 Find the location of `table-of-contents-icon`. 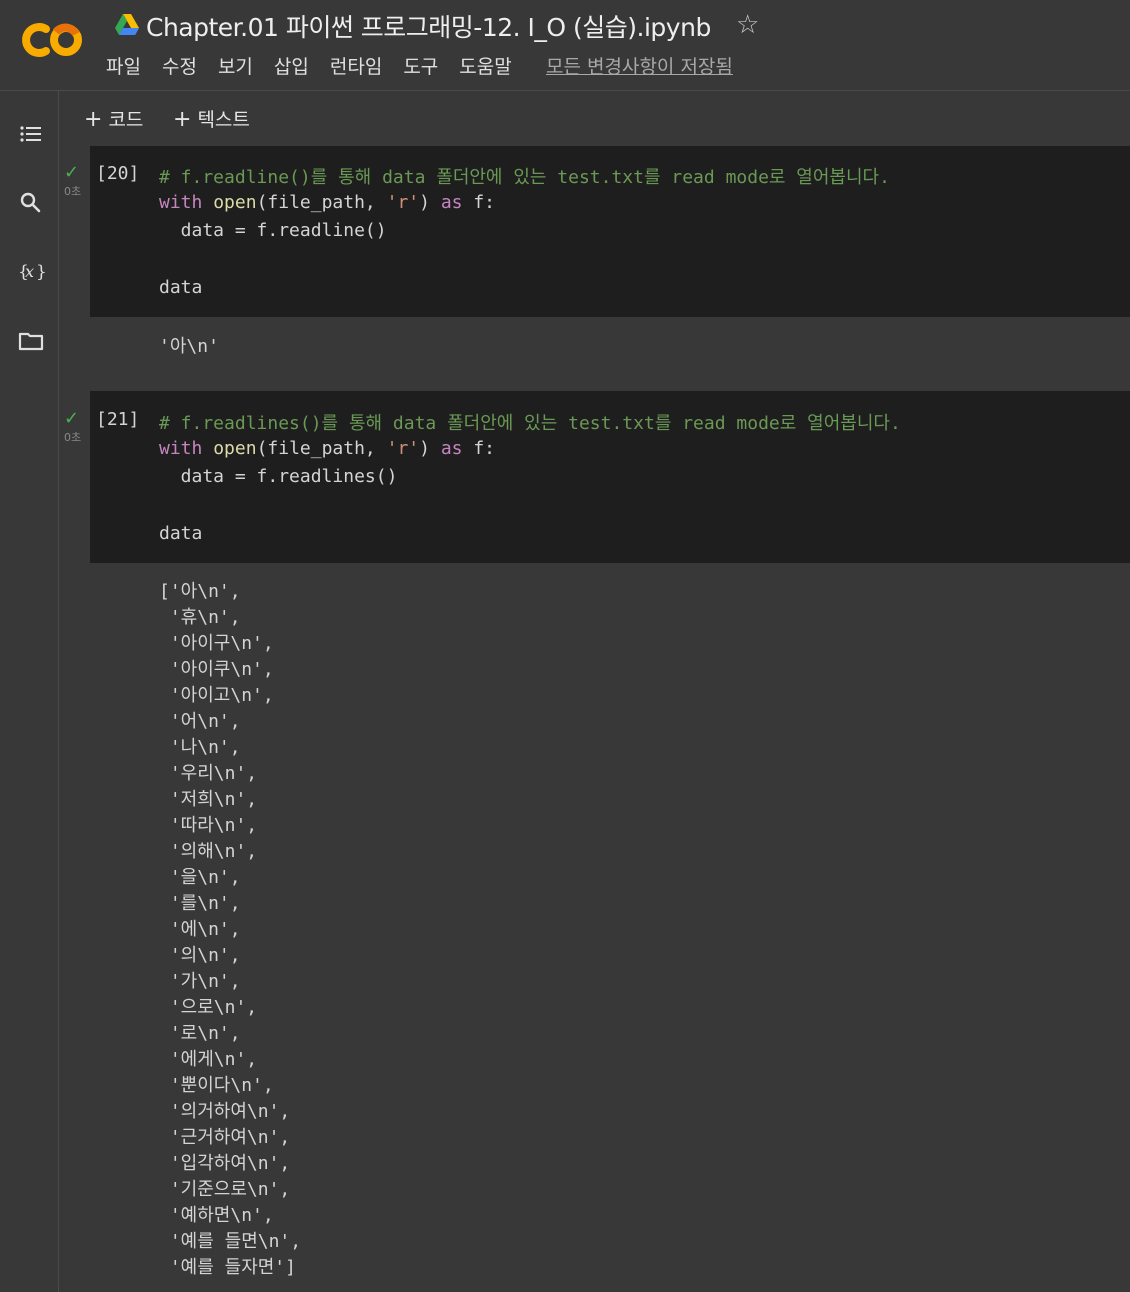

table-of-contents-icon is located at coordinates (31, 135).